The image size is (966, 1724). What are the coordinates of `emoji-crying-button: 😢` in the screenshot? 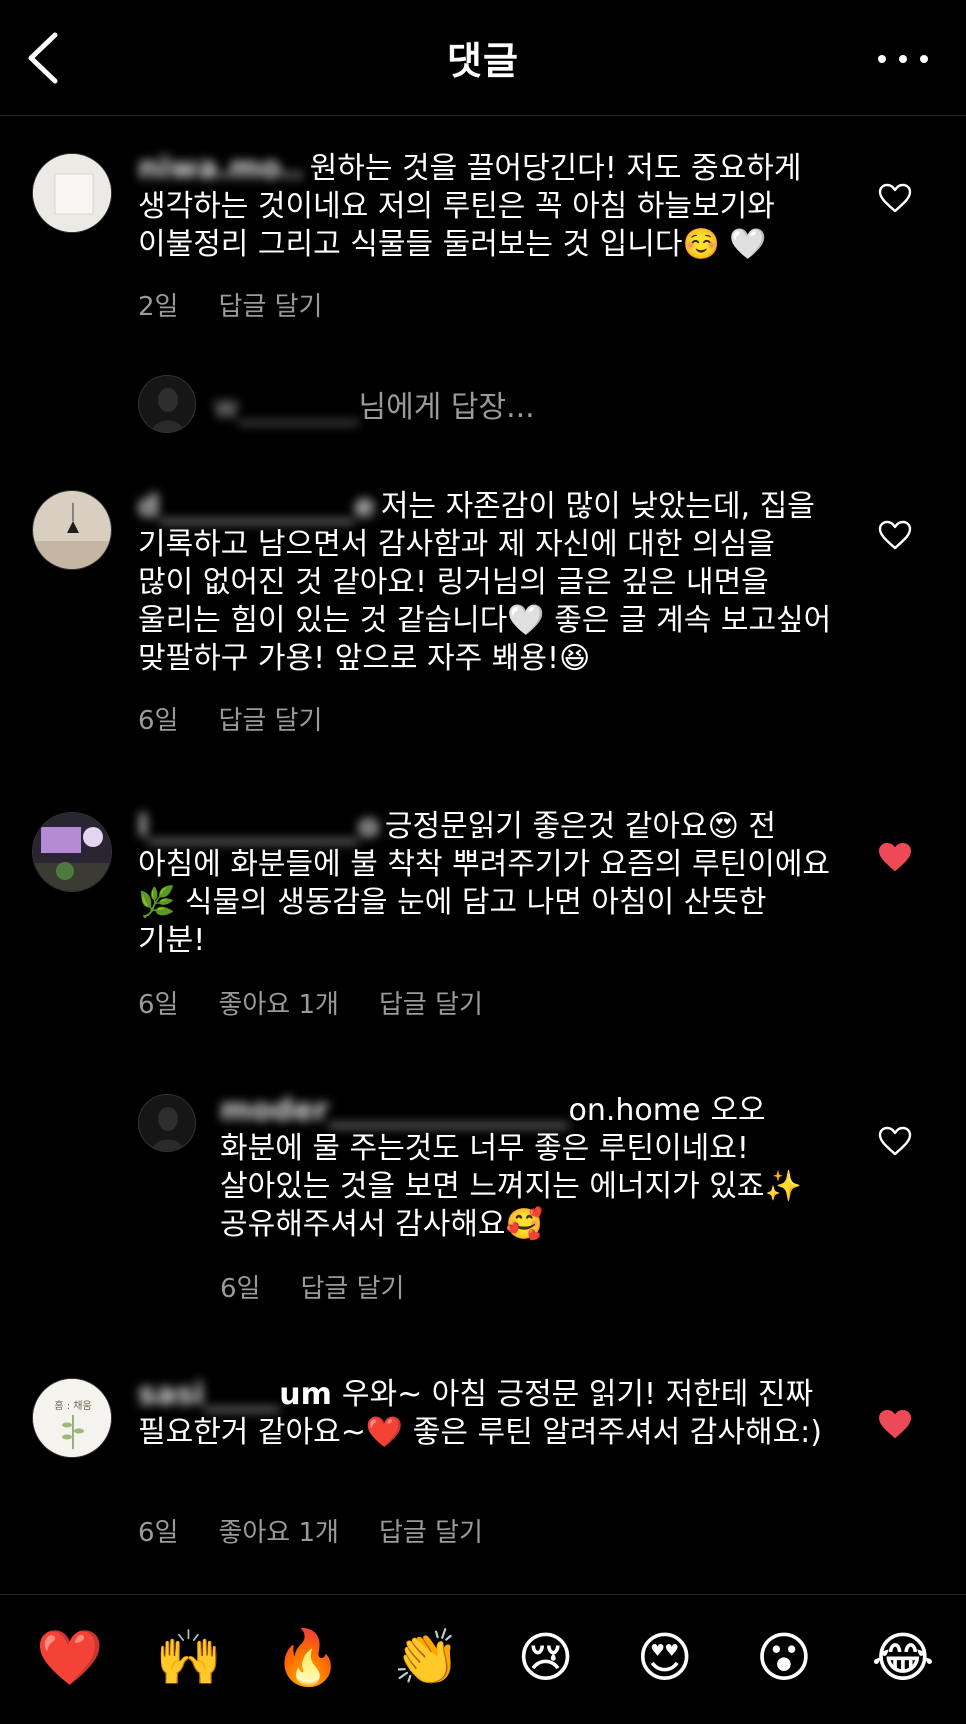 It's located at (546, 1658).